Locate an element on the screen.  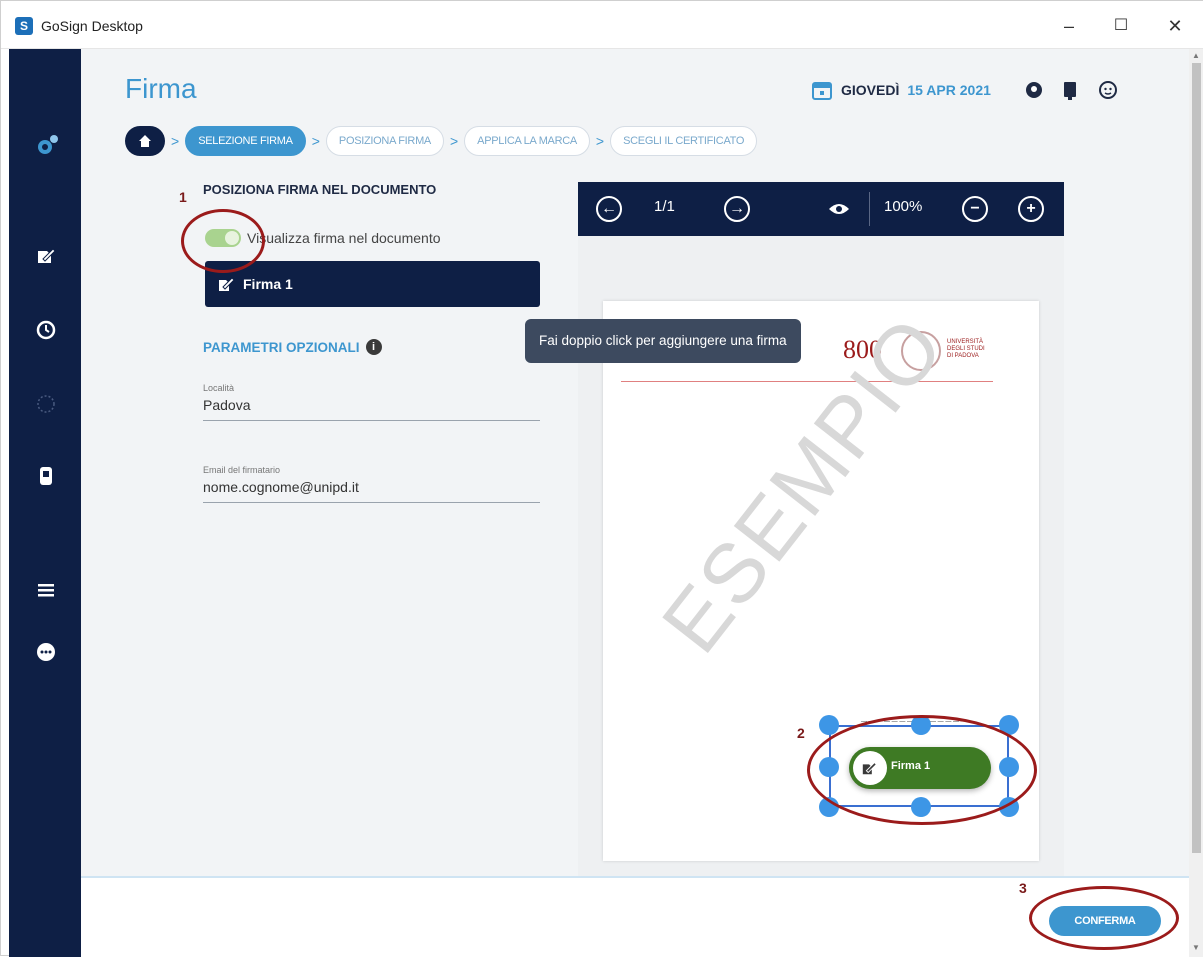
info-icon: i is located at coordinates (373, 347).